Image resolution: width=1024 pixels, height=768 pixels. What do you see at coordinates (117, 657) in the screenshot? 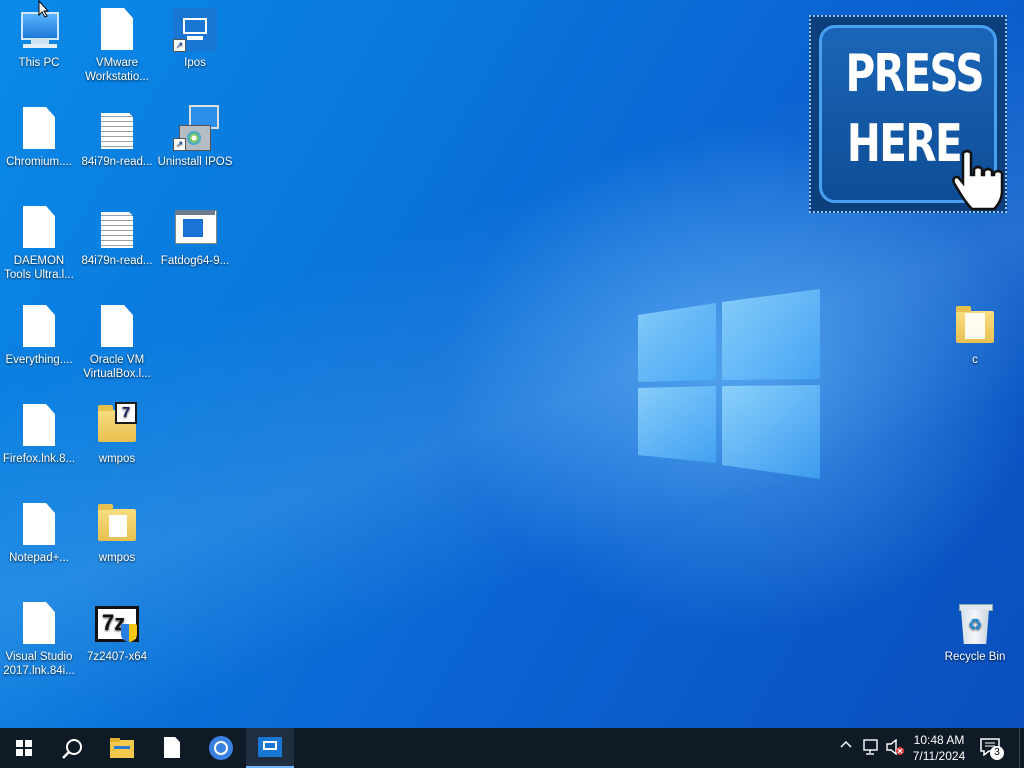
I see `icon-label: 7z2407-x64` at bounding box center [117, 657].